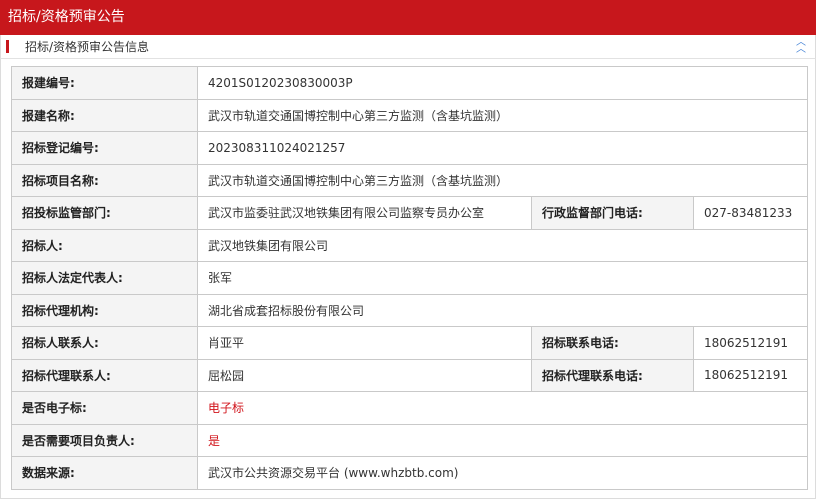 This screenshot has height=499, width=816. I want to click on table-row: 招标代理机构: 湖北省成套招标股份有限公司, so click(409, 310).